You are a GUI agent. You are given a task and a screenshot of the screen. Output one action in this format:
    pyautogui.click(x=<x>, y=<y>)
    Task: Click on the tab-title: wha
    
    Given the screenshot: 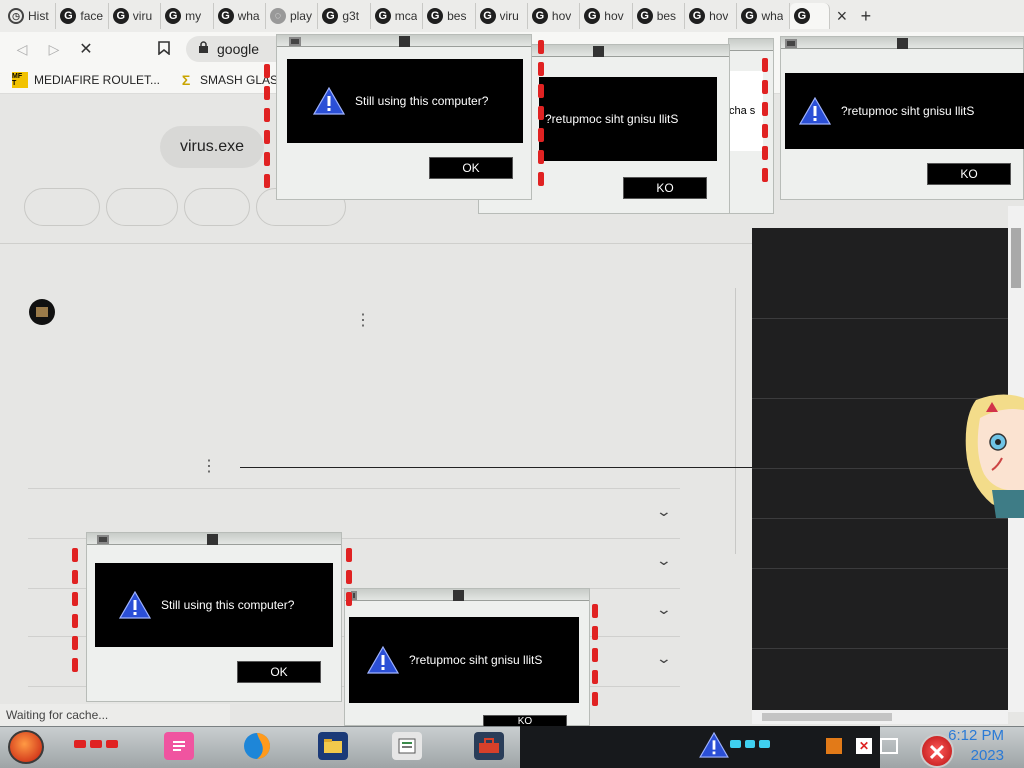 What is the action you would take?
    pyautogui.click(x=772, y=16)
    